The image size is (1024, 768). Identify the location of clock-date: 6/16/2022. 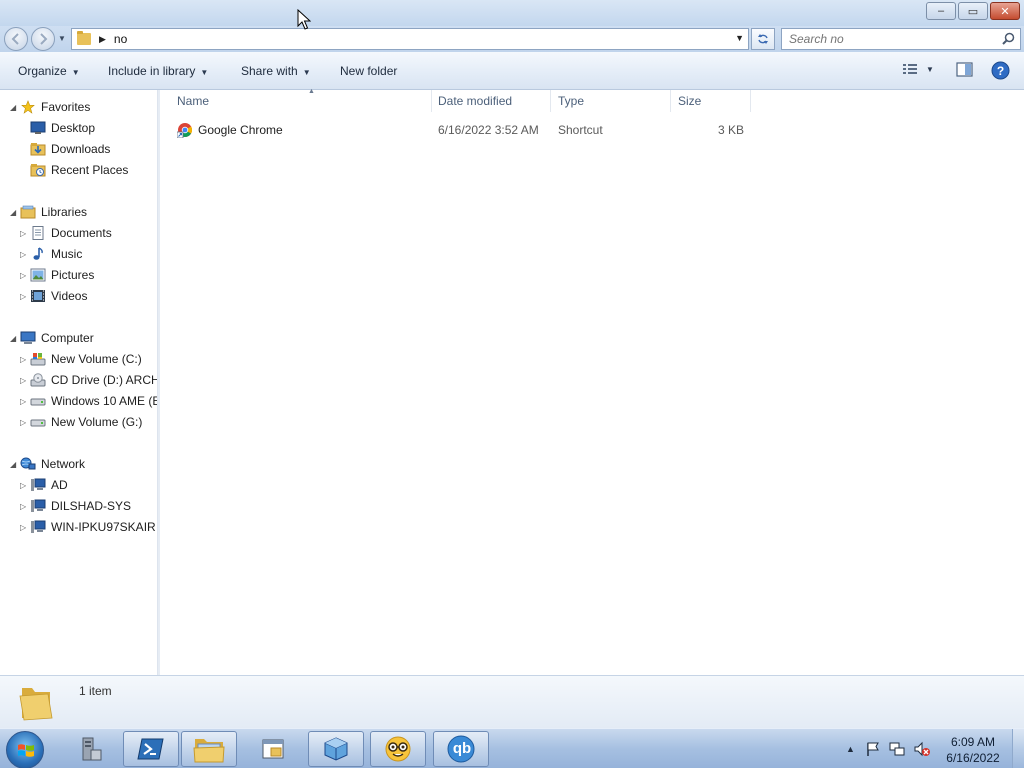
(973, 758).